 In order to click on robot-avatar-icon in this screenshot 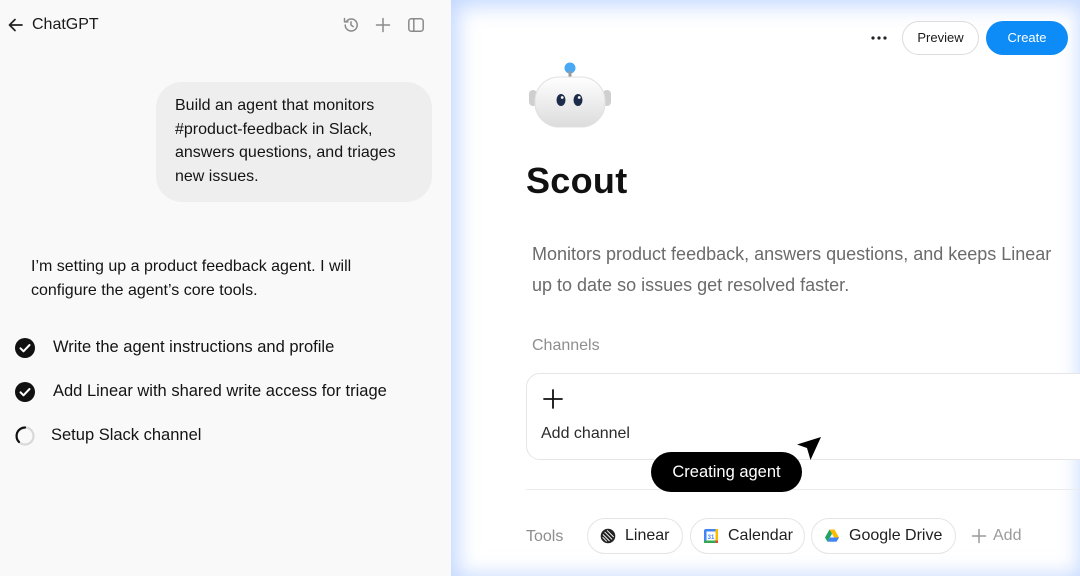, I will do `click(570, 96)`.